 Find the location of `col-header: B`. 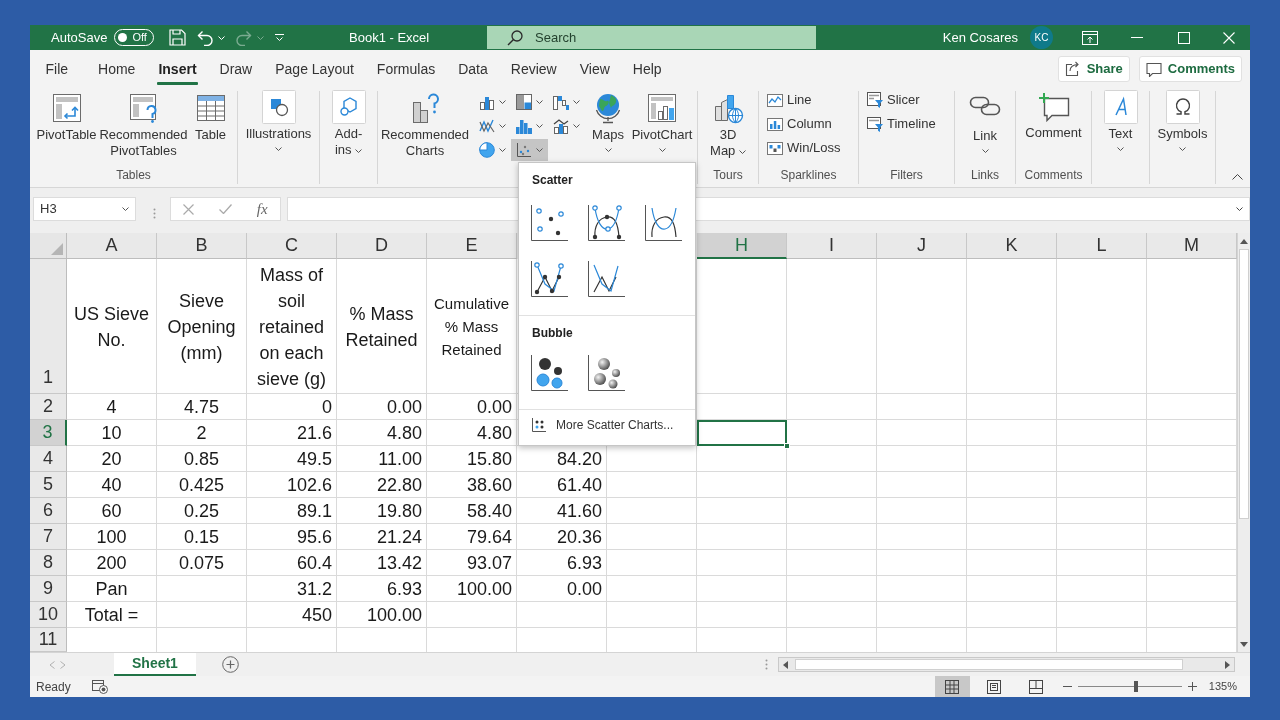

col-header: B is located at coordinates (202, 246).